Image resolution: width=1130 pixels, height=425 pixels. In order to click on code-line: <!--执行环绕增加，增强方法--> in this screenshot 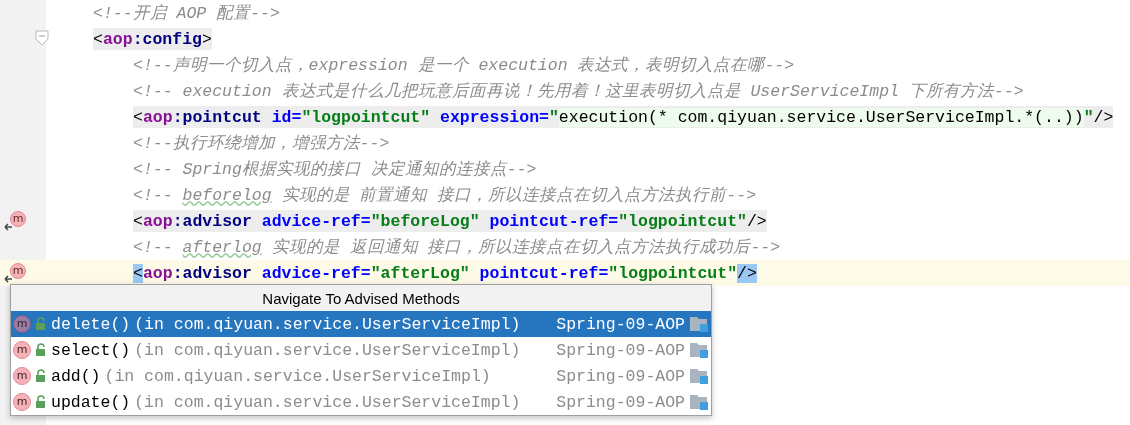, I will do `click(261, 143)`.